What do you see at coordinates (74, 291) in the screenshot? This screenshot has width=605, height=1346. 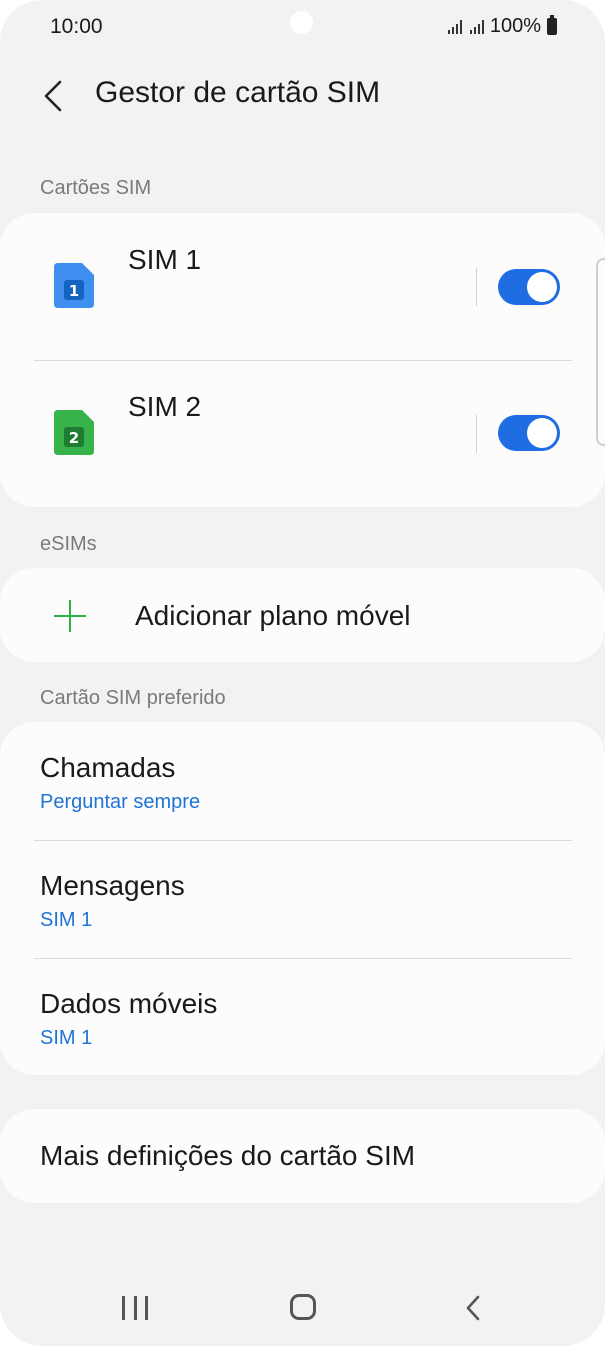 I see `svg-text: 1` at bounding box center [74, 291].